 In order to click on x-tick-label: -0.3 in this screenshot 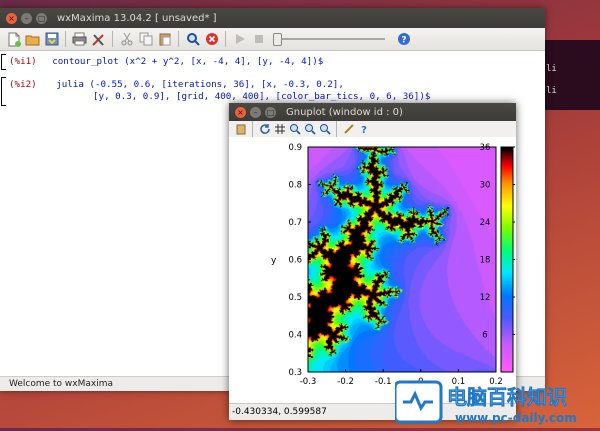, I will do `click(308, 382)`.